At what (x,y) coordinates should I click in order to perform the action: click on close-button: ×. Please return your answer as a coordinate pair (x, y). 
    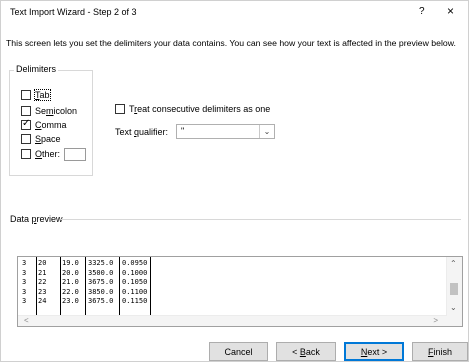
    Looking at the image, I should click on (450, 11).